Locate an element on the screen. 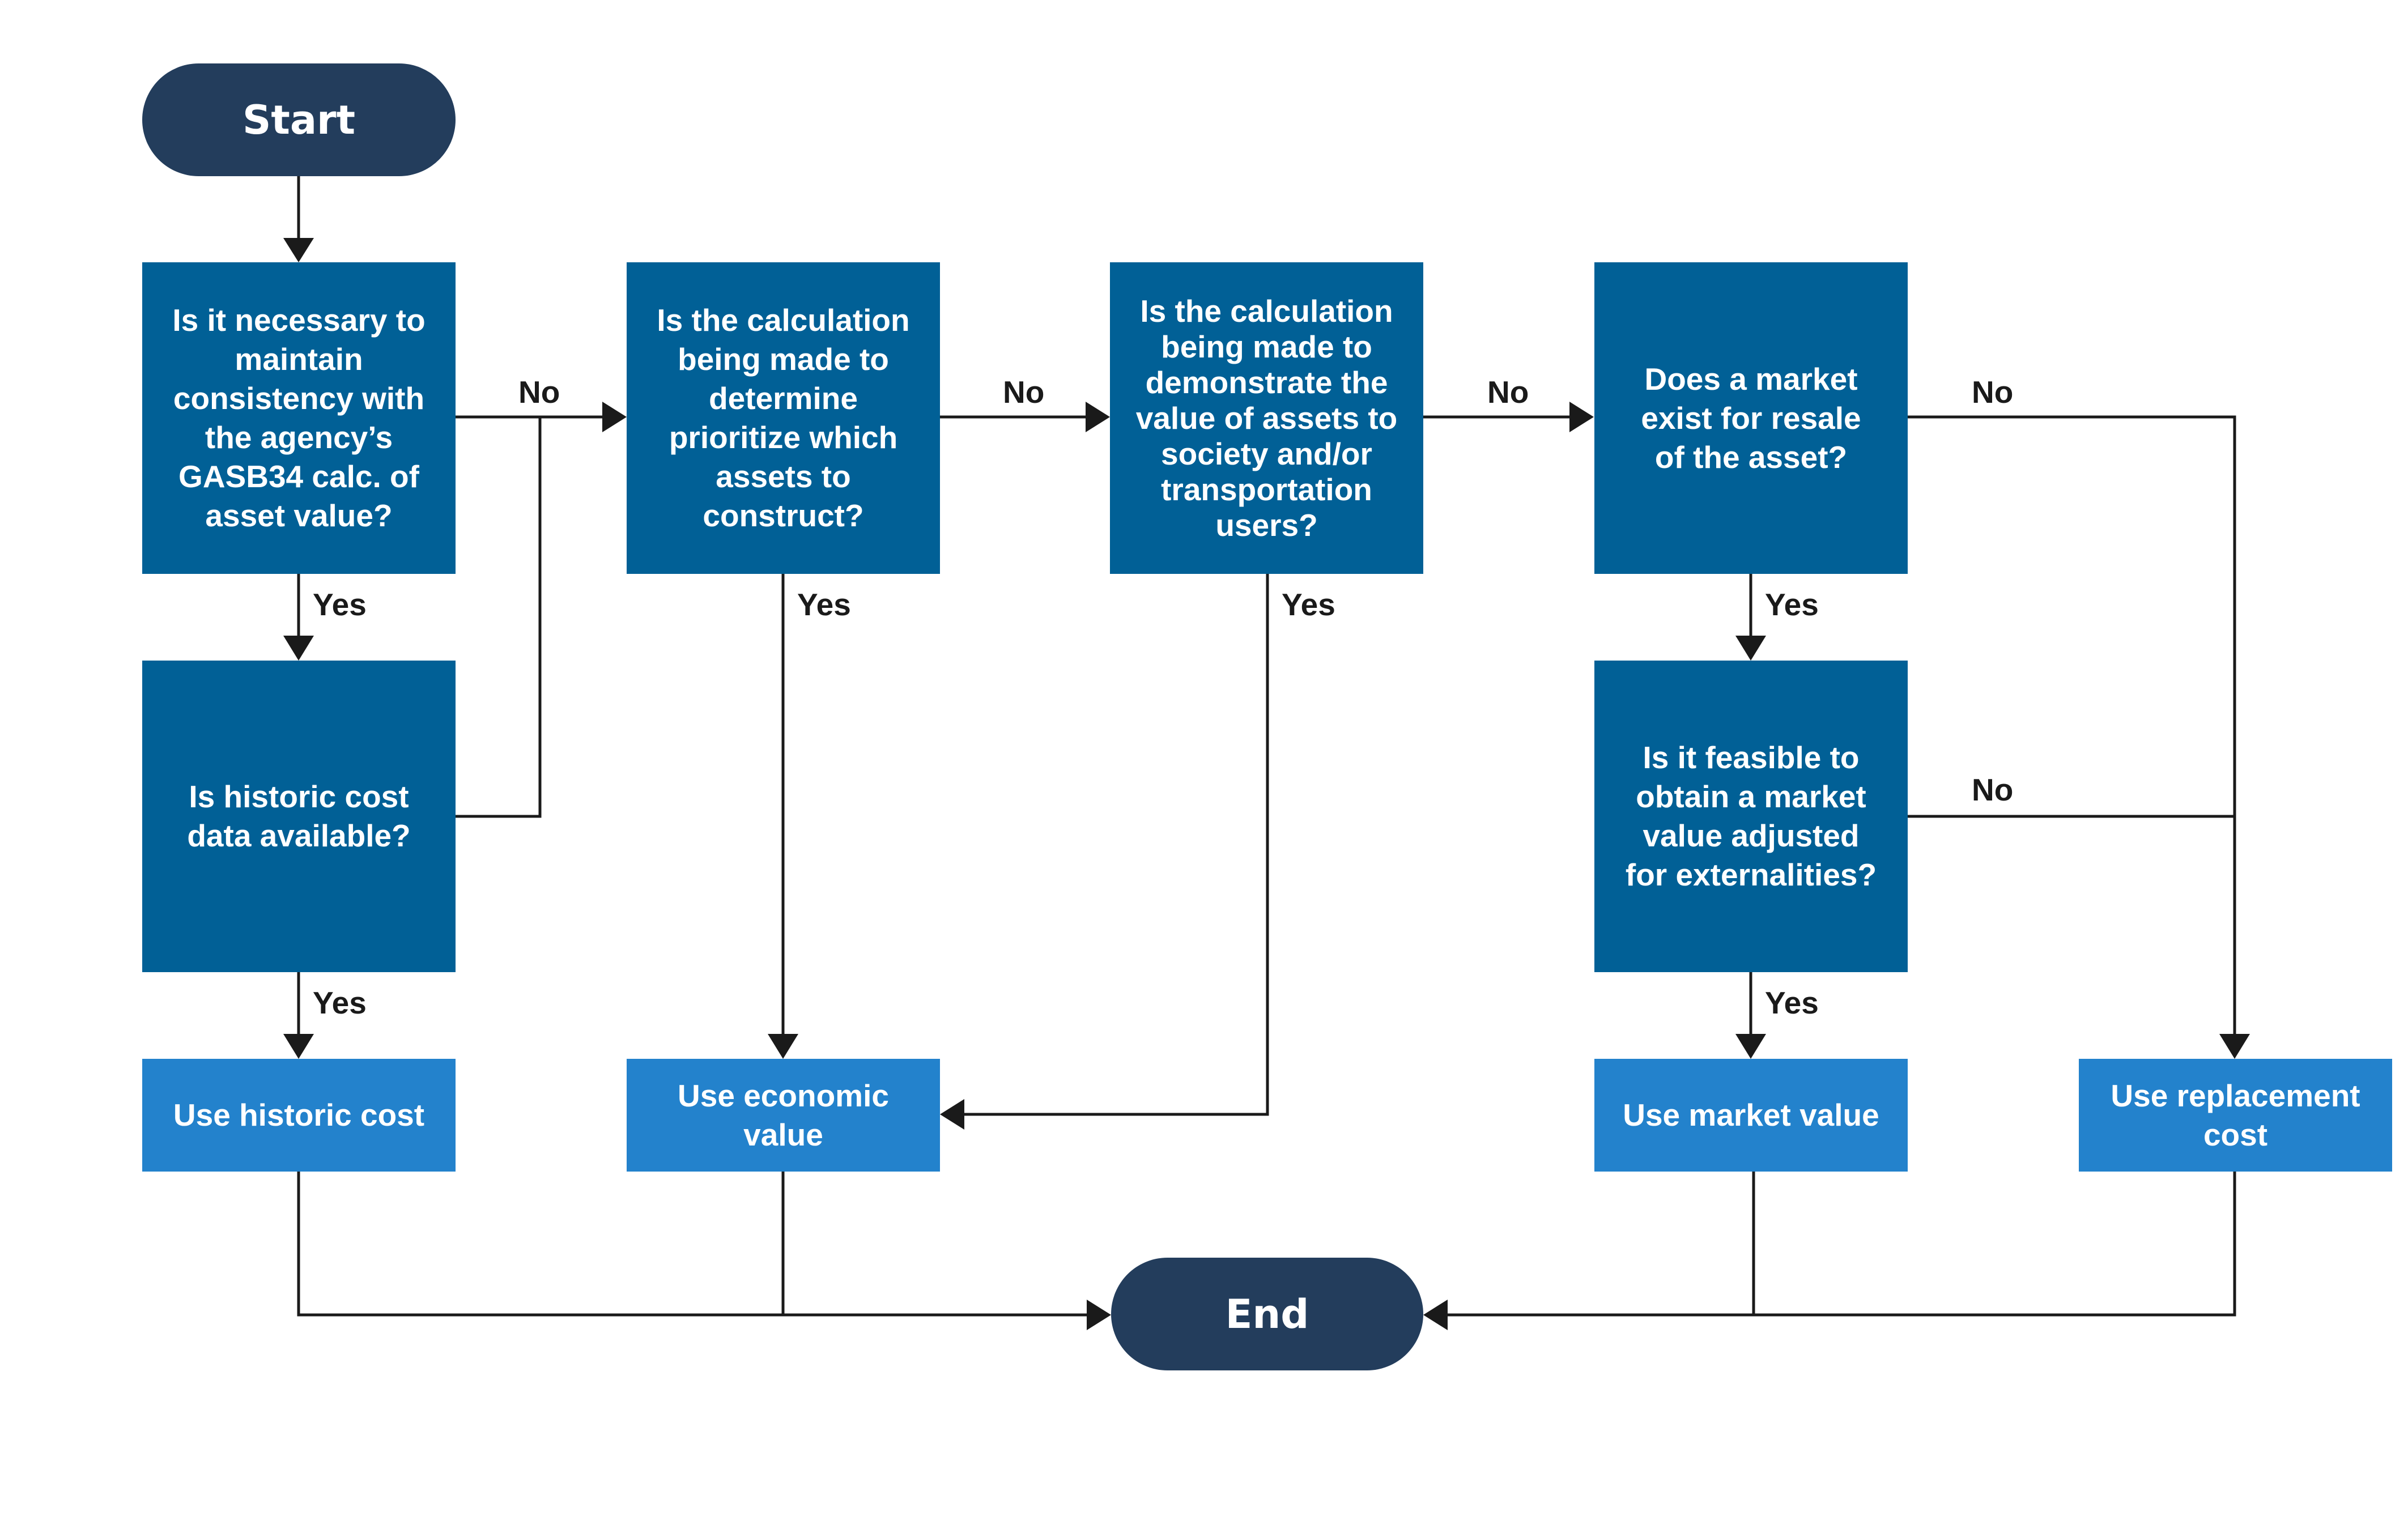 Image resolution: width=2408 pixels, height=1516 pixels. start-terminal: Start is located at coordinates (299, 119).